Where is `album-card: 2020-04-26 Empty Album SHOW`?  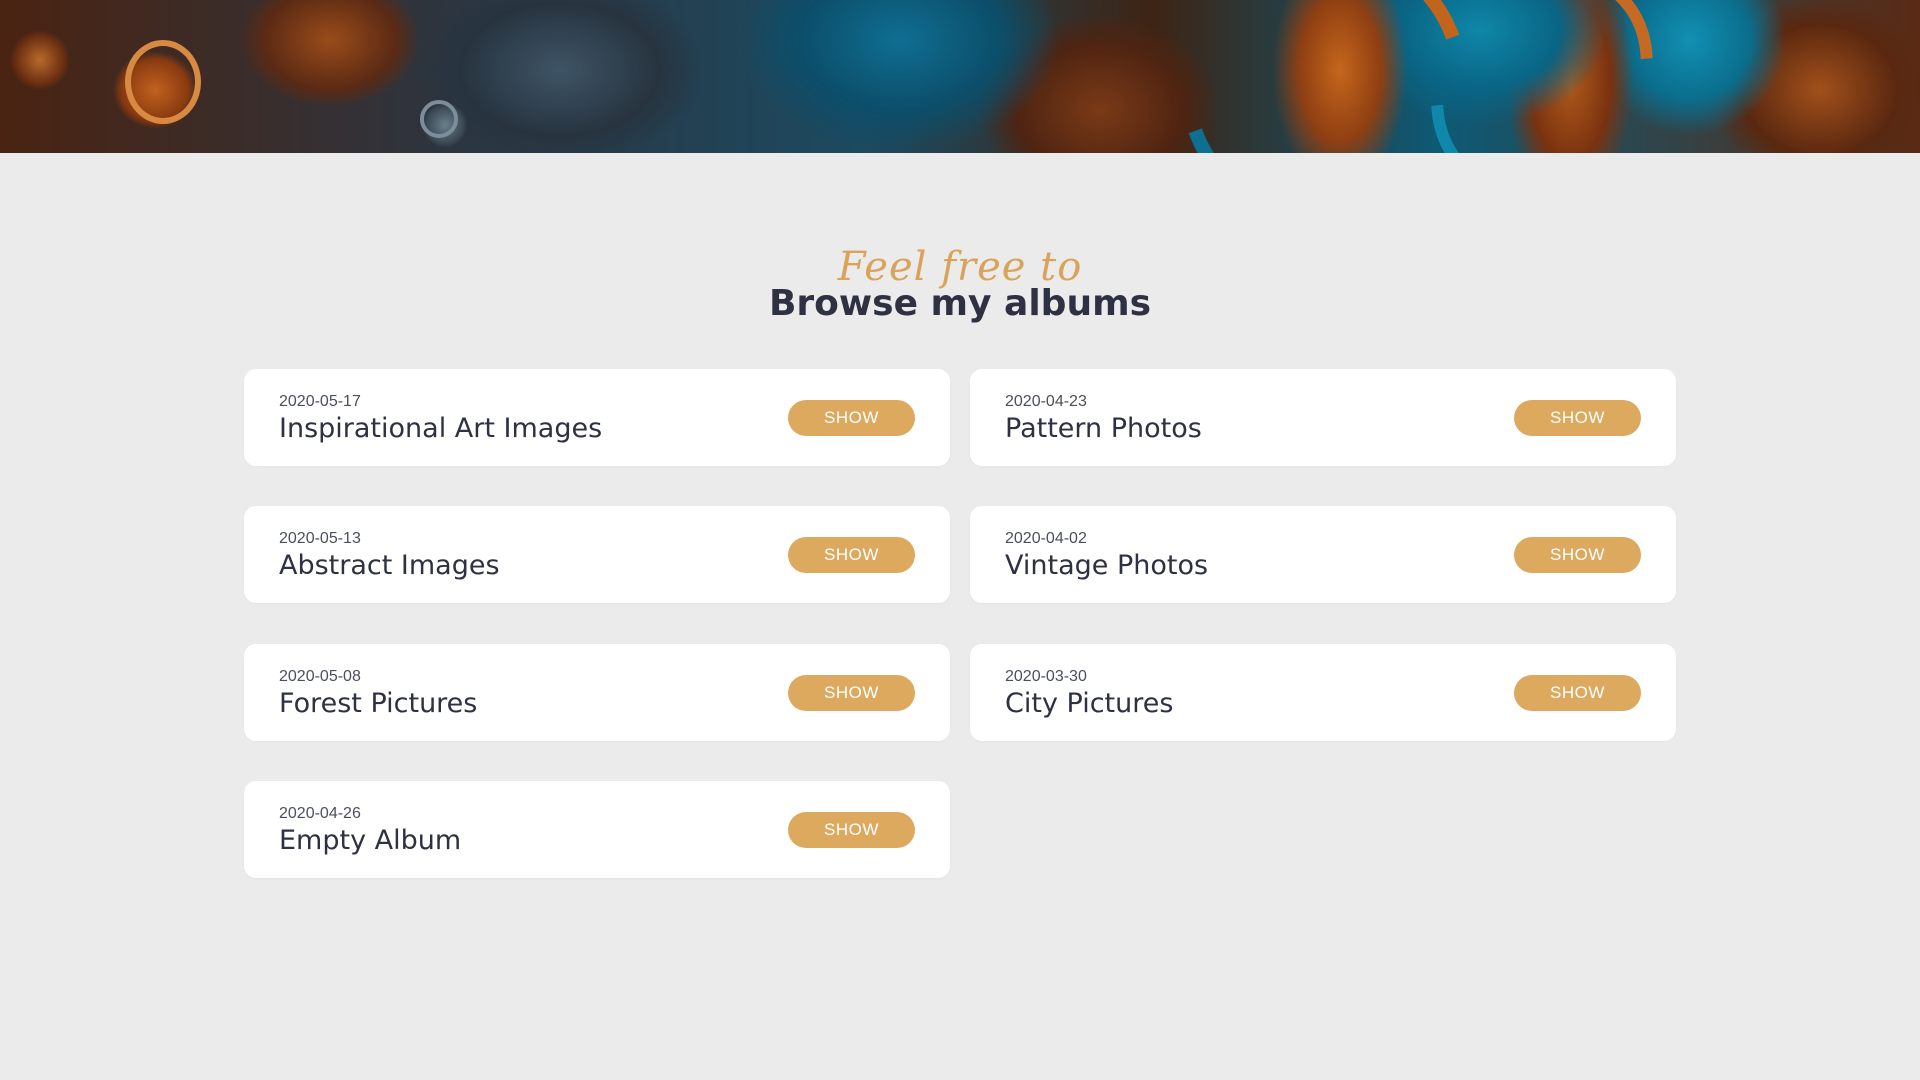 album-card: 2020-04-26 Empty Album SHOW is located at coordinates (597, 829).